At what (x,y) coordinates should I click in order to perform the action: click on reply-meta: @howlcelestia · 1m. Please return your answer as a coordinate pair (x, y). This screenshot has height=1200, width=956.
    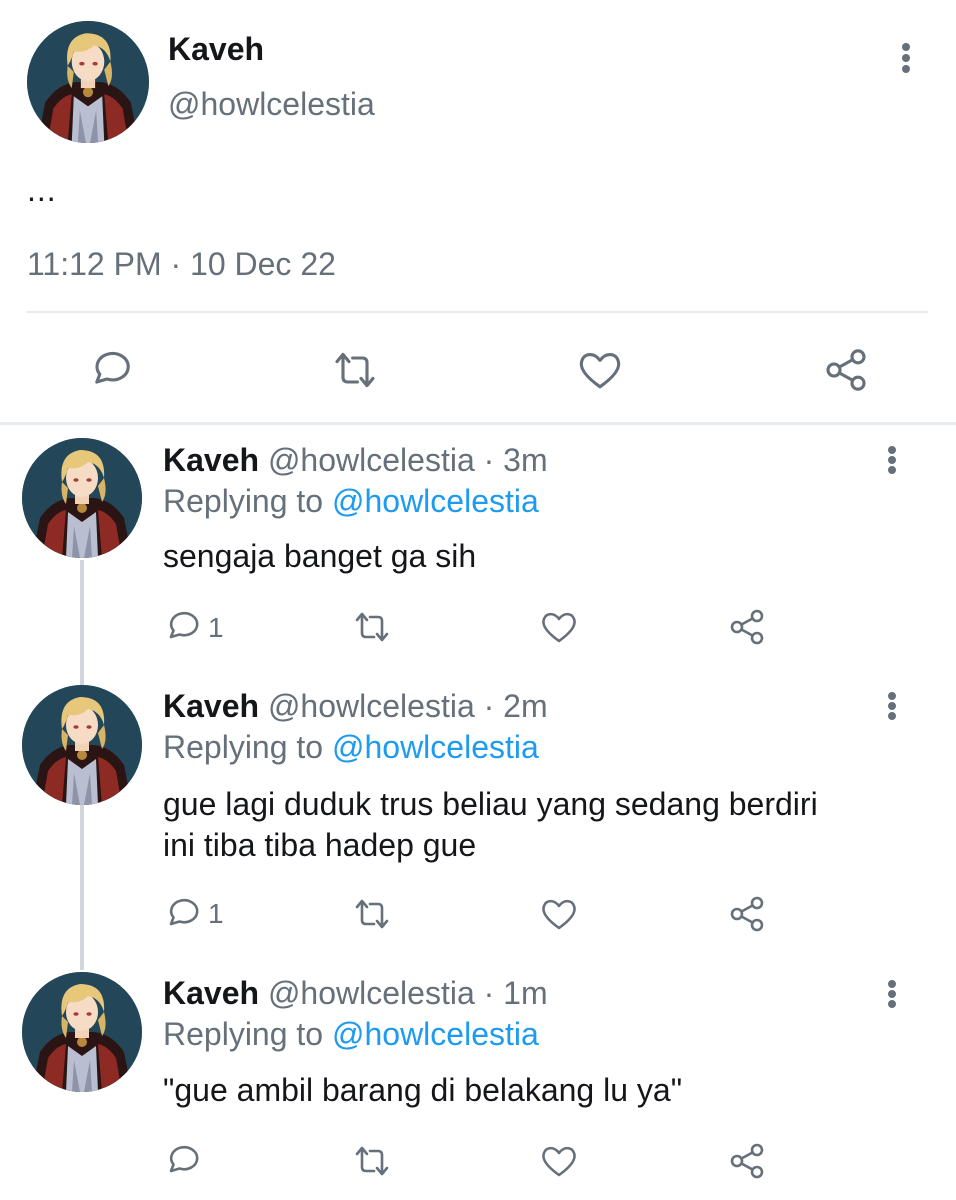
    Looking at the image, I should click on (408, 993).